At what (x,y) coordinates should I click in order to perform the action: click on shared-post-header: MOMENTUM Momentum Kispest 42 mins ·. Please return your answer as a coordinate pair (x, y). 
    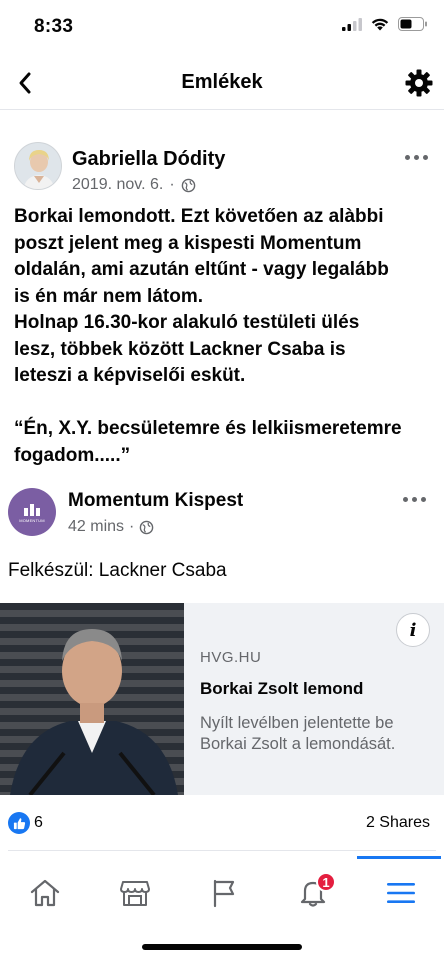
    Looking at the image, I should click on (222, 514).